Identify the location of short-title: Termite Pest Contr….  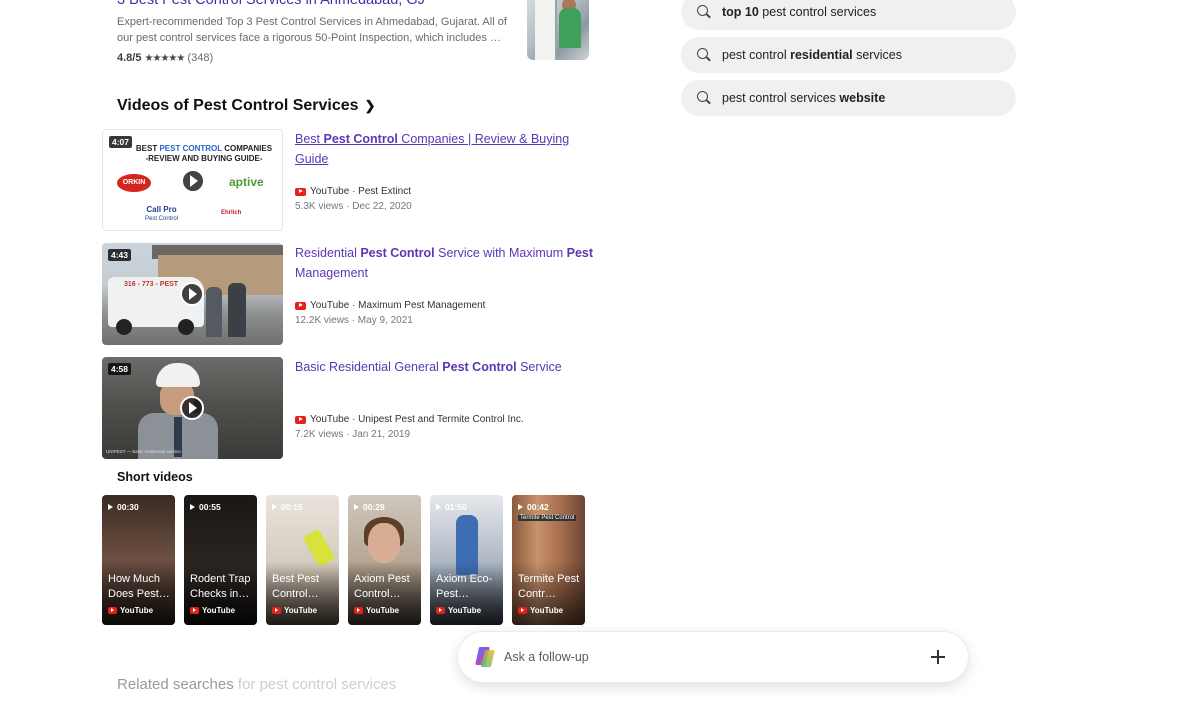
(549, 586).